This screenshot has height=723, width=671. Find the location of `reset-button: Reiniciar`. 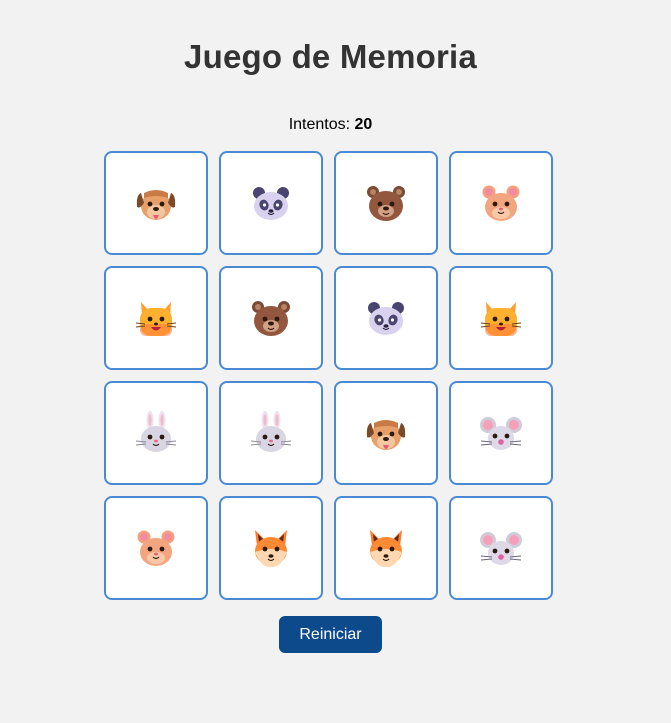

reset-button: Reiniciar is located at coordinates (330, 634).